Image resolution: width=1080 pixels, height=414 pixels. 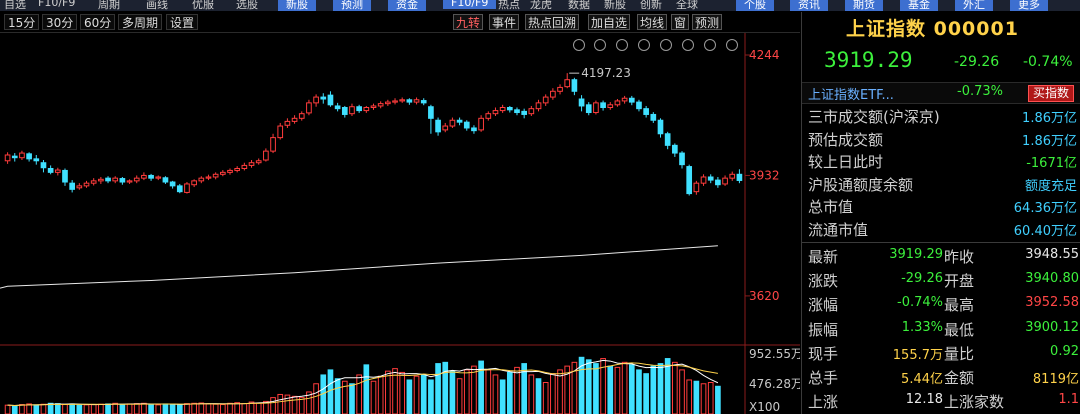 What do you see at coordinates (552, 22) in the screenshot?
I see `hot-review-button: 热点回溯` at bounding box center [552, 22].